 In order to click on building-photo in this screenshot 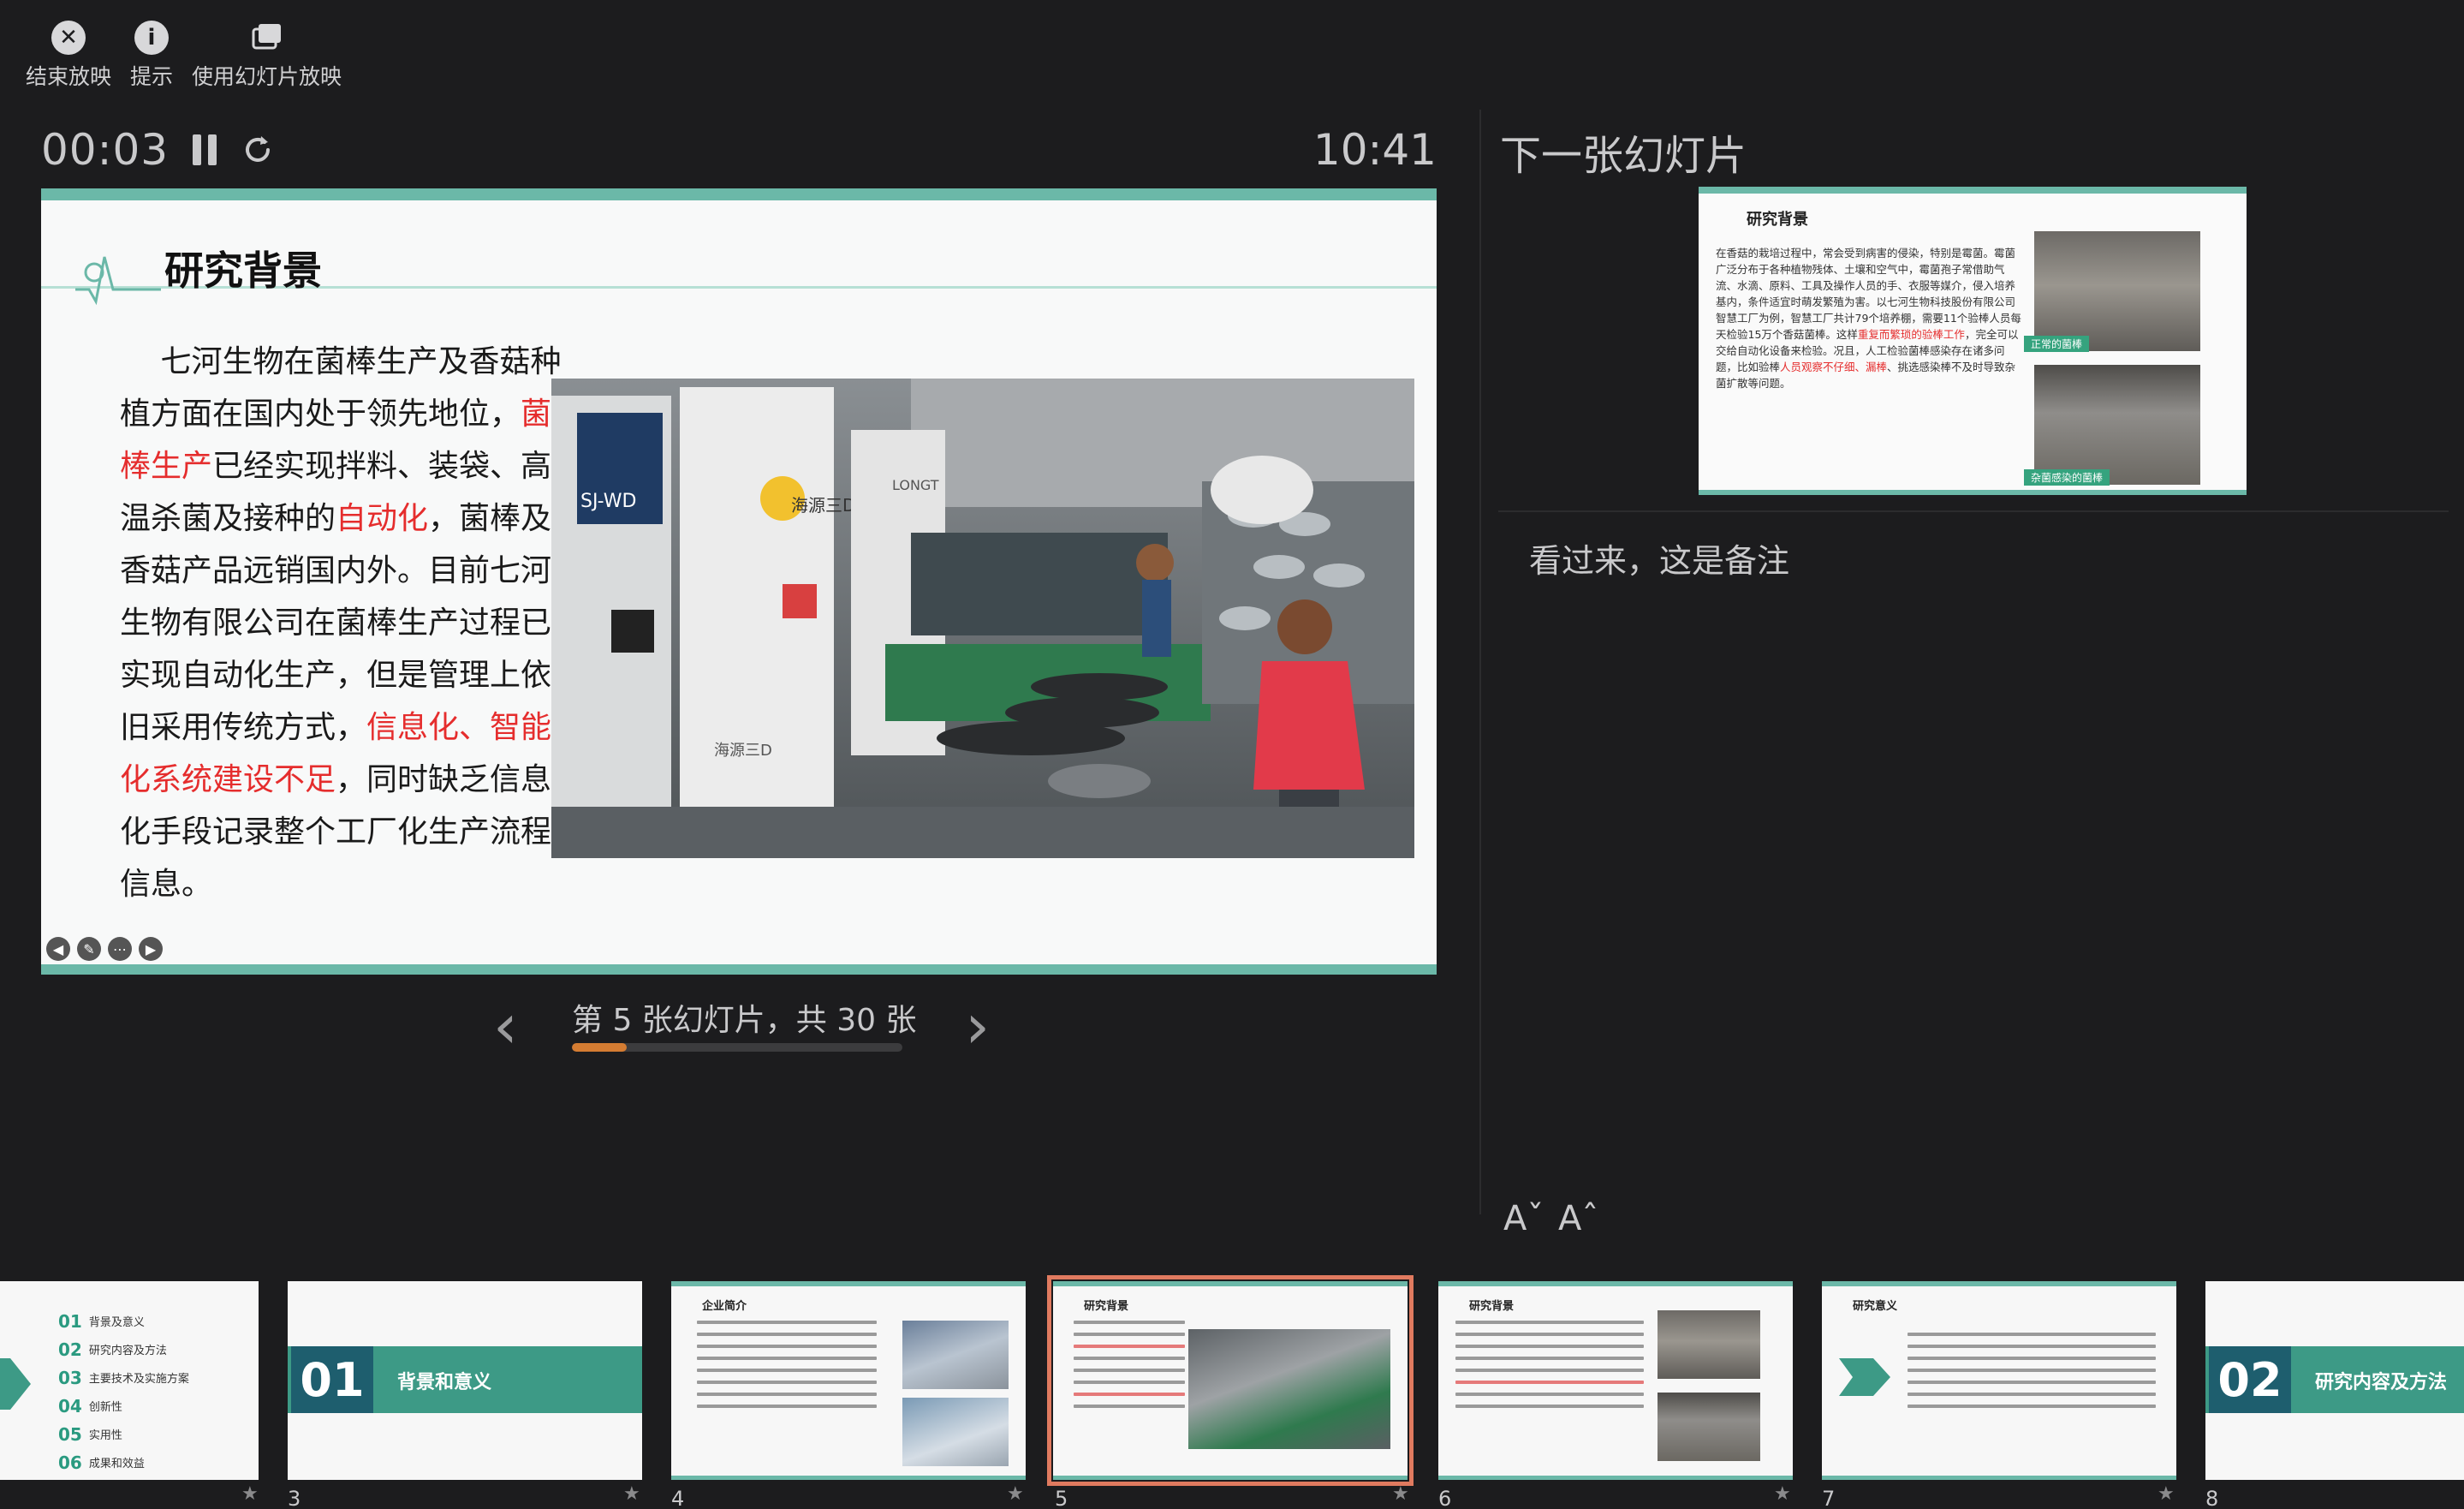, I will do `click(956, 1355)`.